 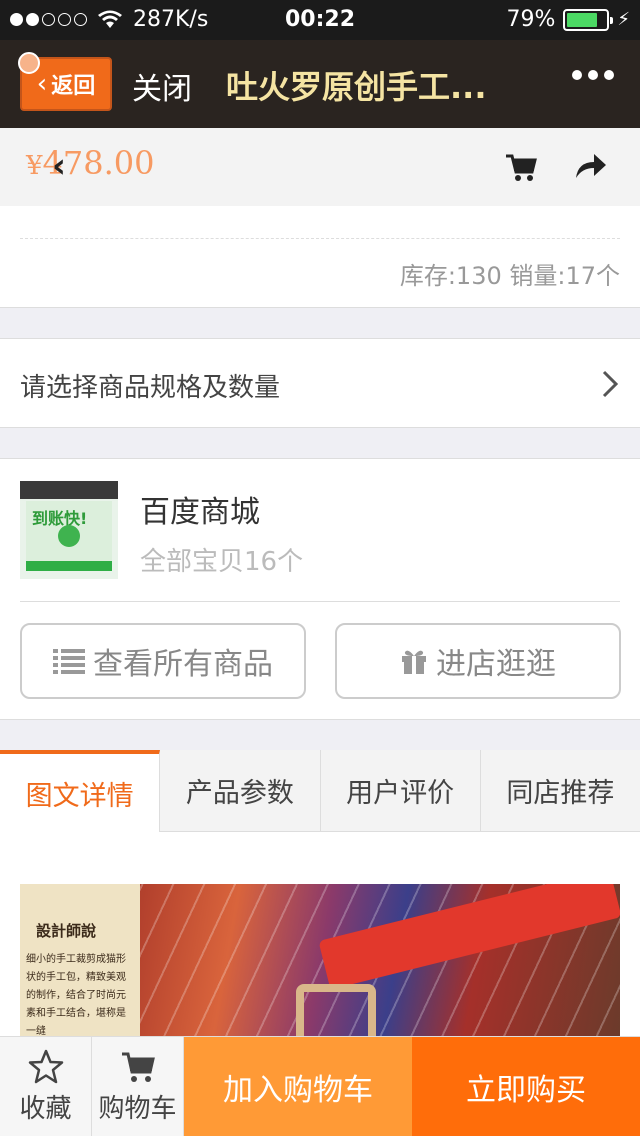 I want to click on status-right: 79% ⚡, so click(x=568, y=19).